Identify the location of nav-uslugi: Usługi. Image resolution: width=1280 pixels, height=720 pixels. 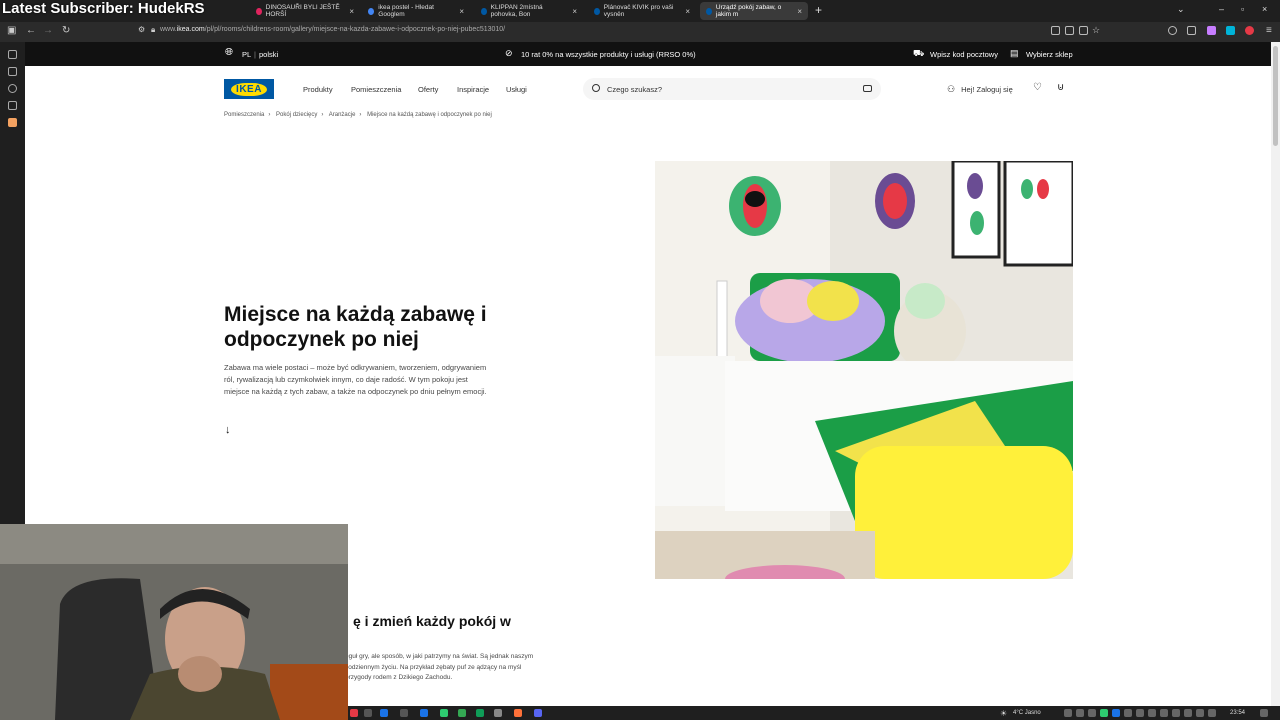
(516, 89).